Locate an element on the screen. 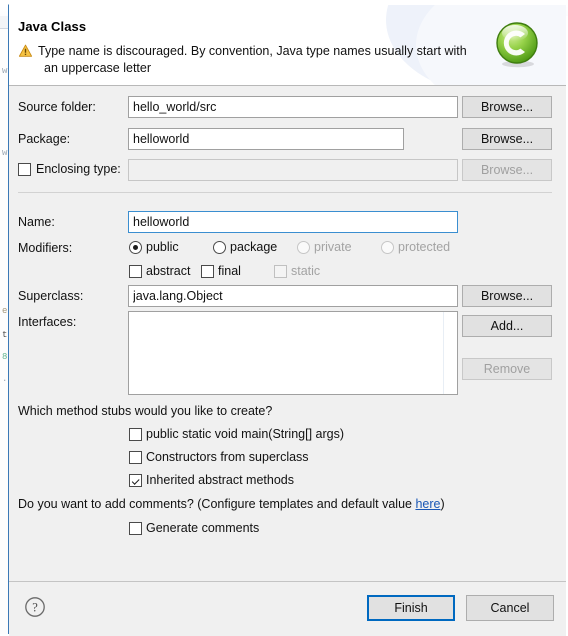 Image resolution: width=568 pixels, height=636 pixels. modifier-checkbox-static is located at coordinates (280, 271).